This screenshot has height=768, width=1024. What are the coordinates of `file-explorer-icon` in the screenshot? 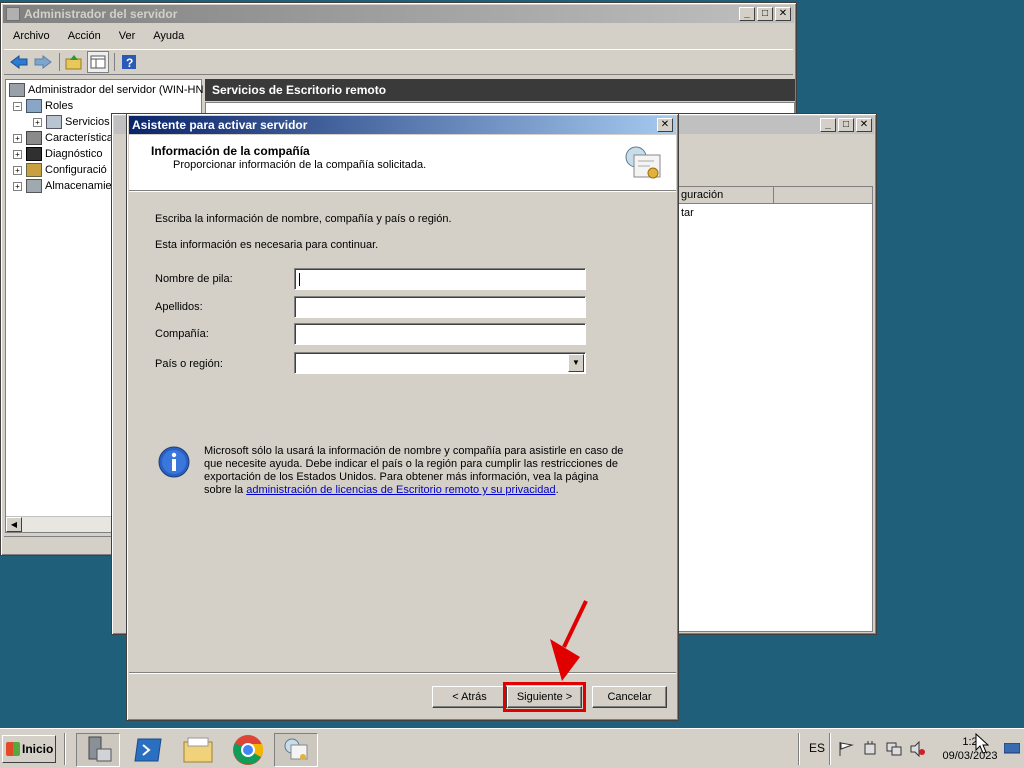 It's located at (198, 750).